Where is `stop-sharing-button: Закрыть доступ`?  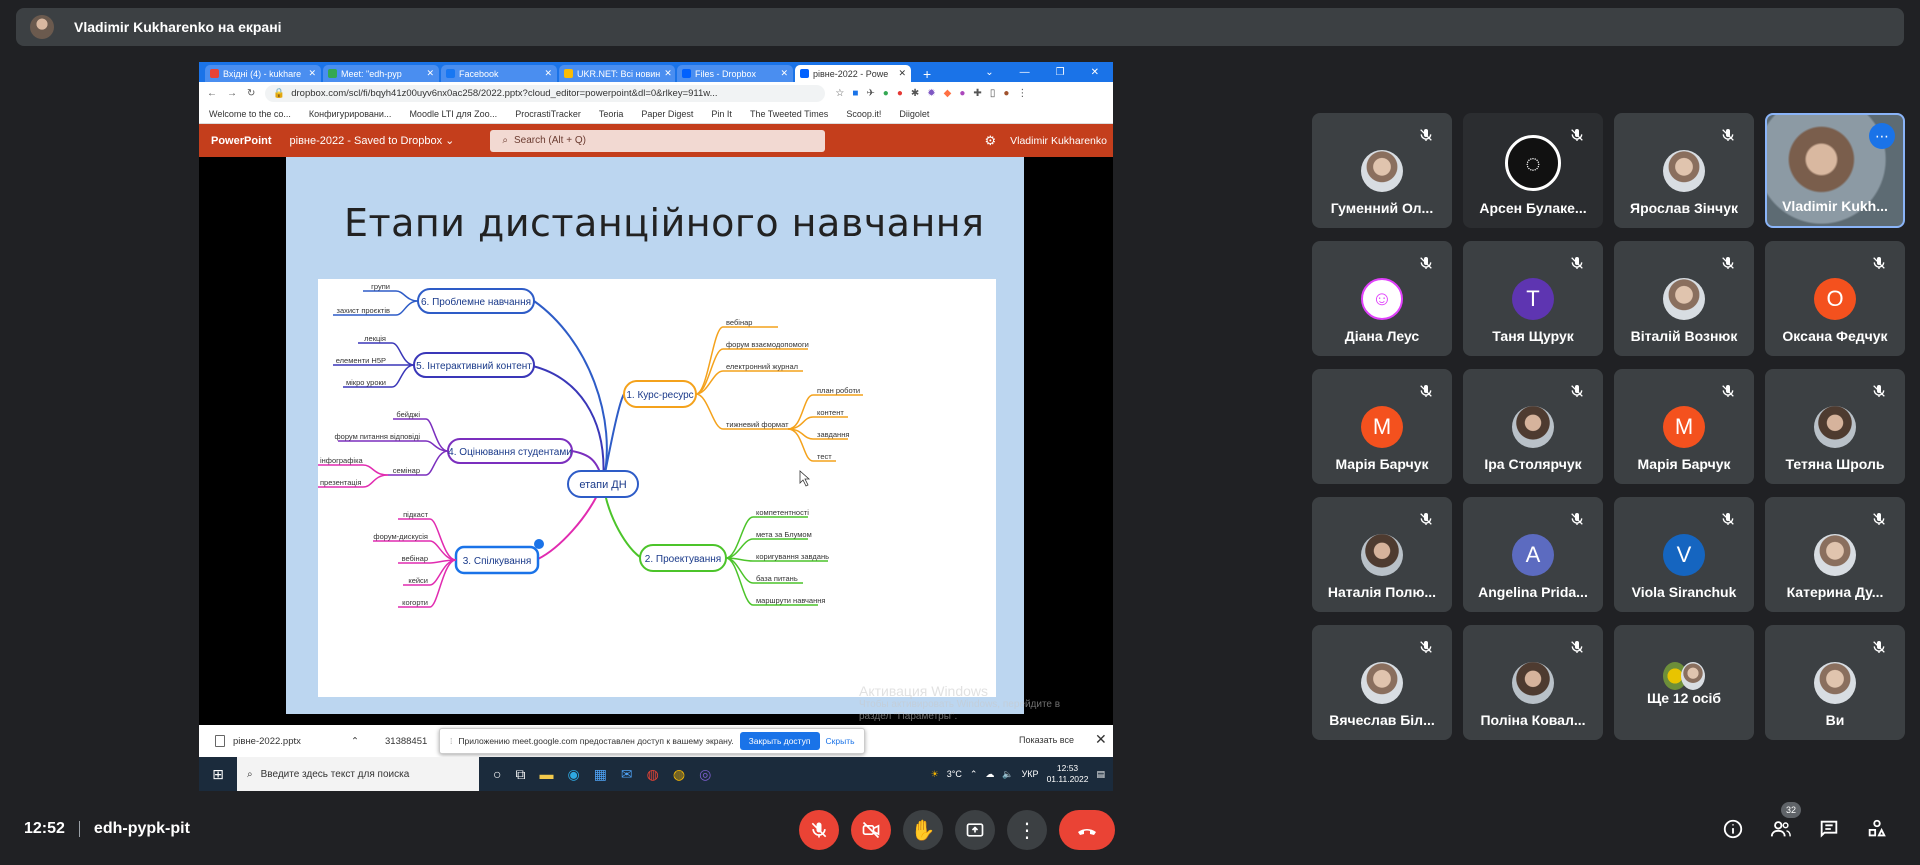 stop-sharing-button: Закрыть доступ is located at coordinates (779, 741).